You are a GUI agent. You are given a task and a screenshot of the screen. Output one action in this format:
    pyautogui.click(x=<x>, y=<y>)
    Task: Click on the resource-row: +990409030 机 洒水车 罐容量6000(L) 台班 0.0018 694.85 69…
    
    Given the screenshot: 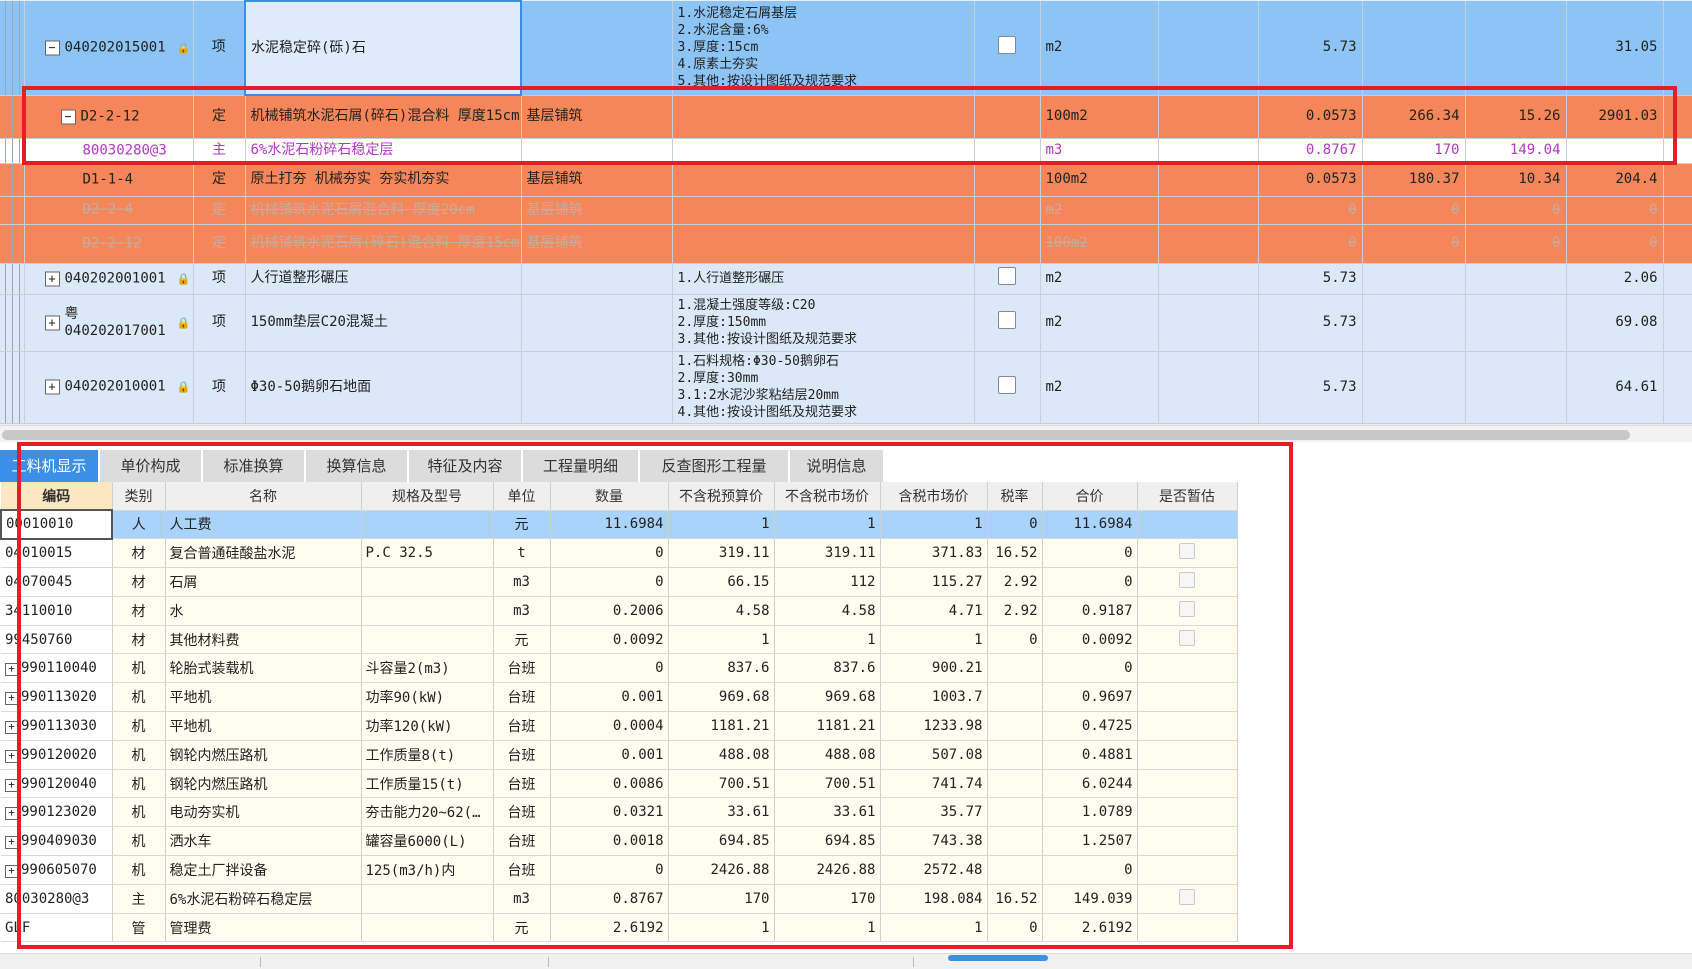 What is the action you would take?
    pyautogui.click(x=619, y=841)
    